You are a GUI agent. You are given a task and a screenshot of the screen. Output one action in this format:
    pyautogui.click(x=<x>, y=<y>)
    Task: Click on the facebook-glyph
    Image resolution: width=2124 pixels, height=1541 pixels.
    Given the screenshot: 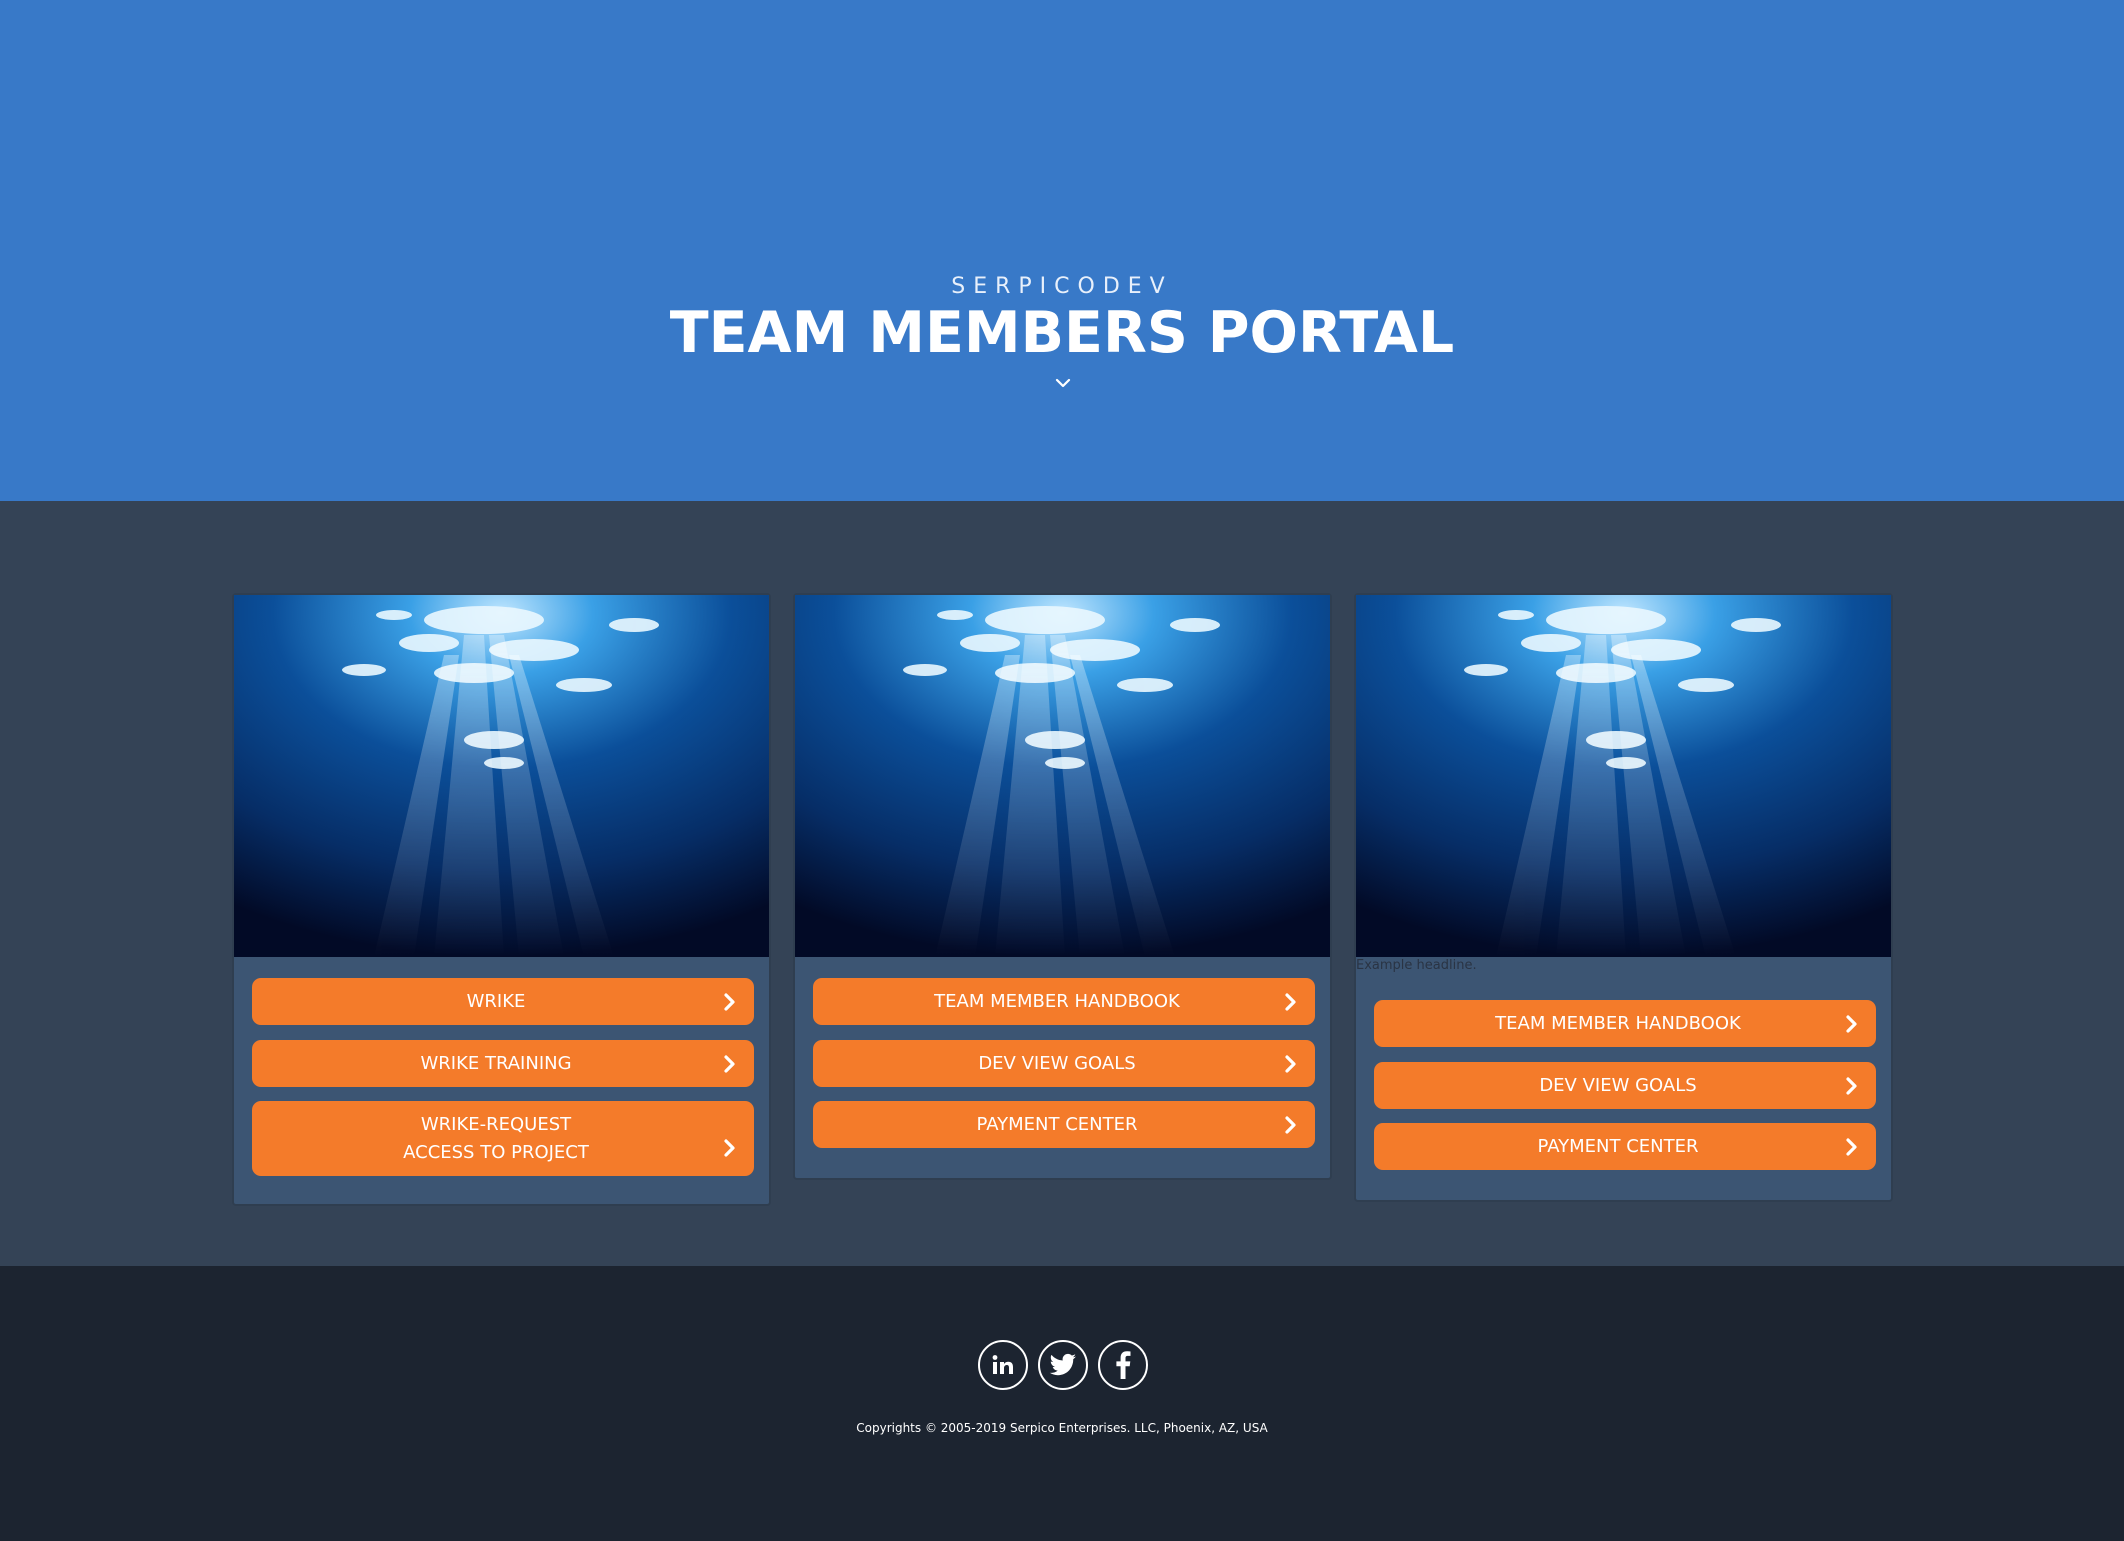 What is the action you would take?
    pyautogui.click(x=1123, y=1365)
    